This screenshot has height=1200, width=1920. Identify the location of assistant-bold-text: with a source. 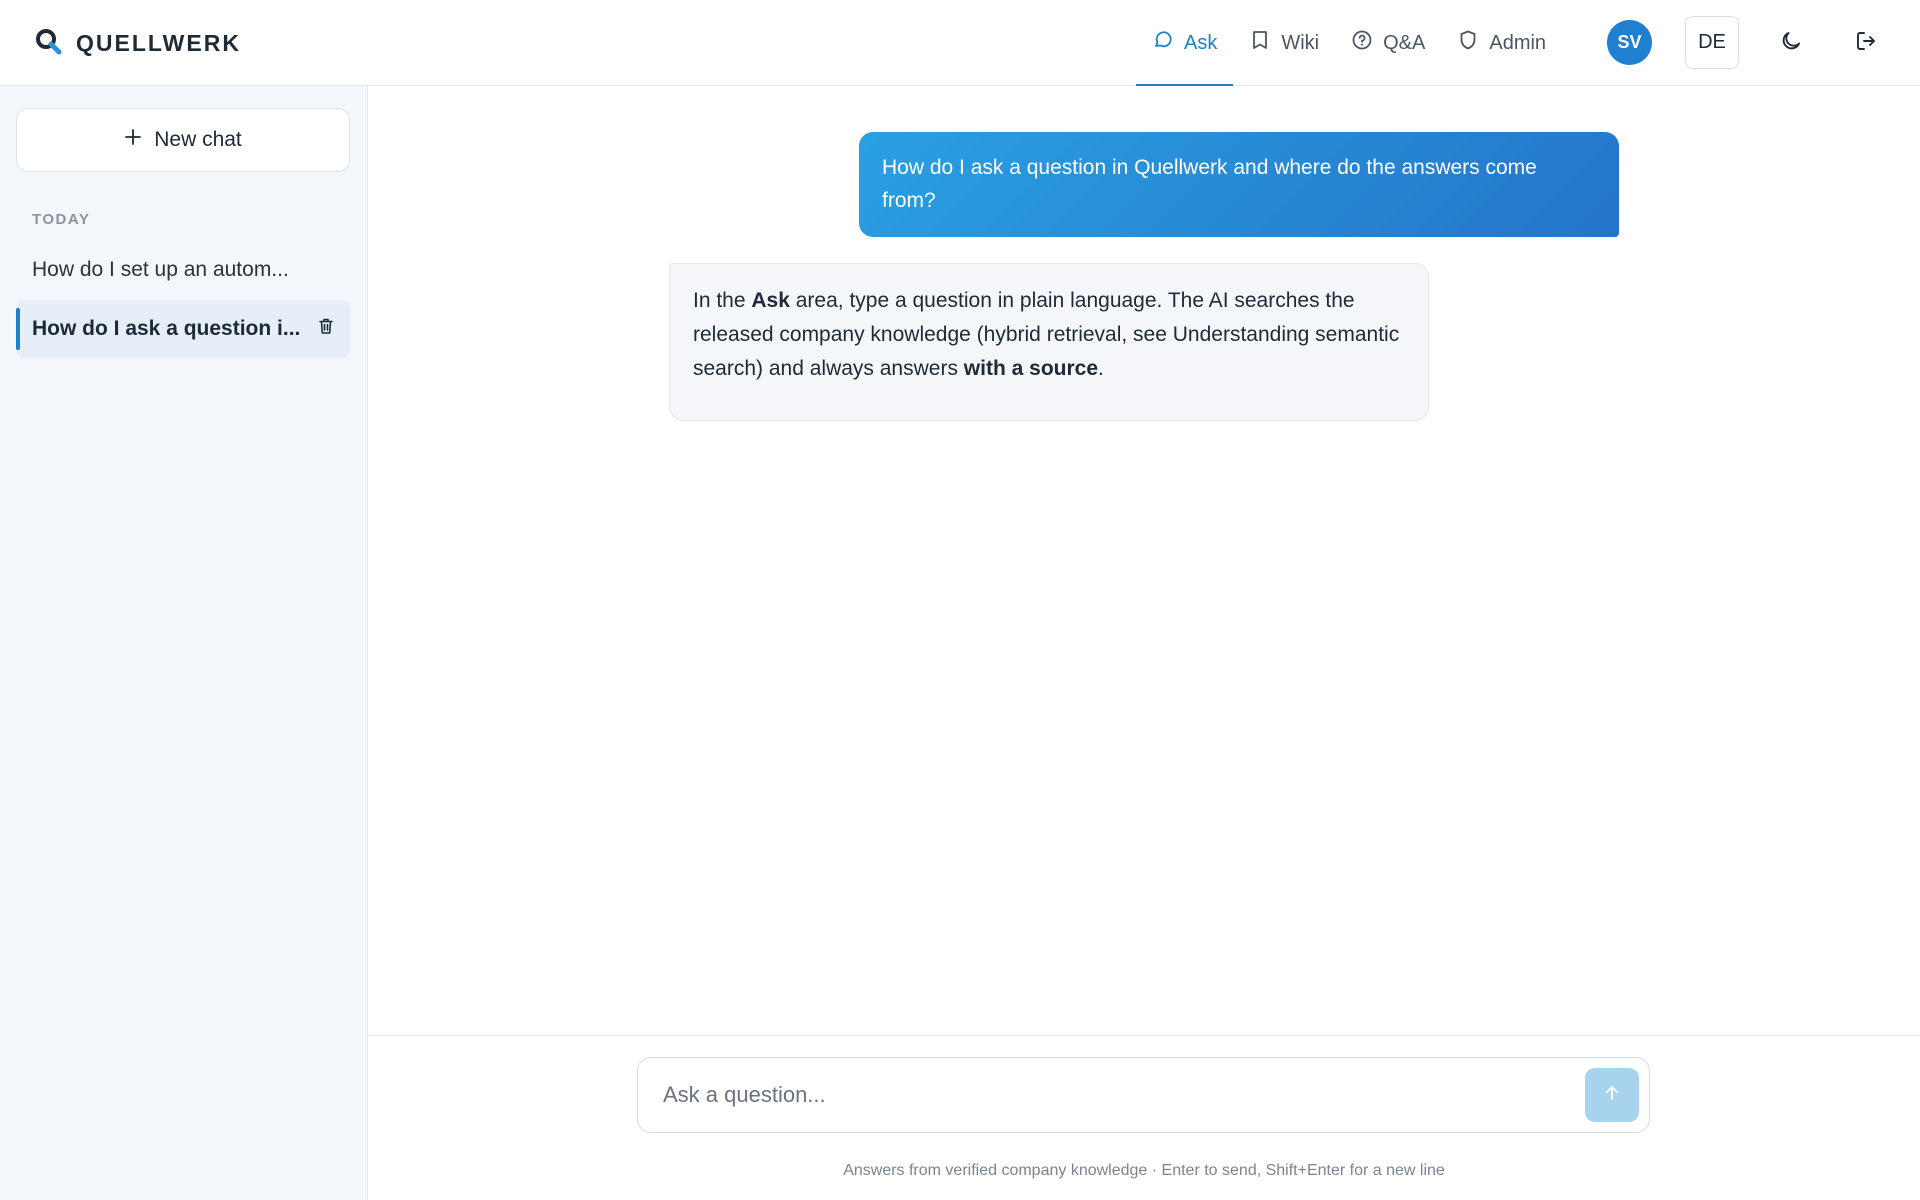
(1030, 368).